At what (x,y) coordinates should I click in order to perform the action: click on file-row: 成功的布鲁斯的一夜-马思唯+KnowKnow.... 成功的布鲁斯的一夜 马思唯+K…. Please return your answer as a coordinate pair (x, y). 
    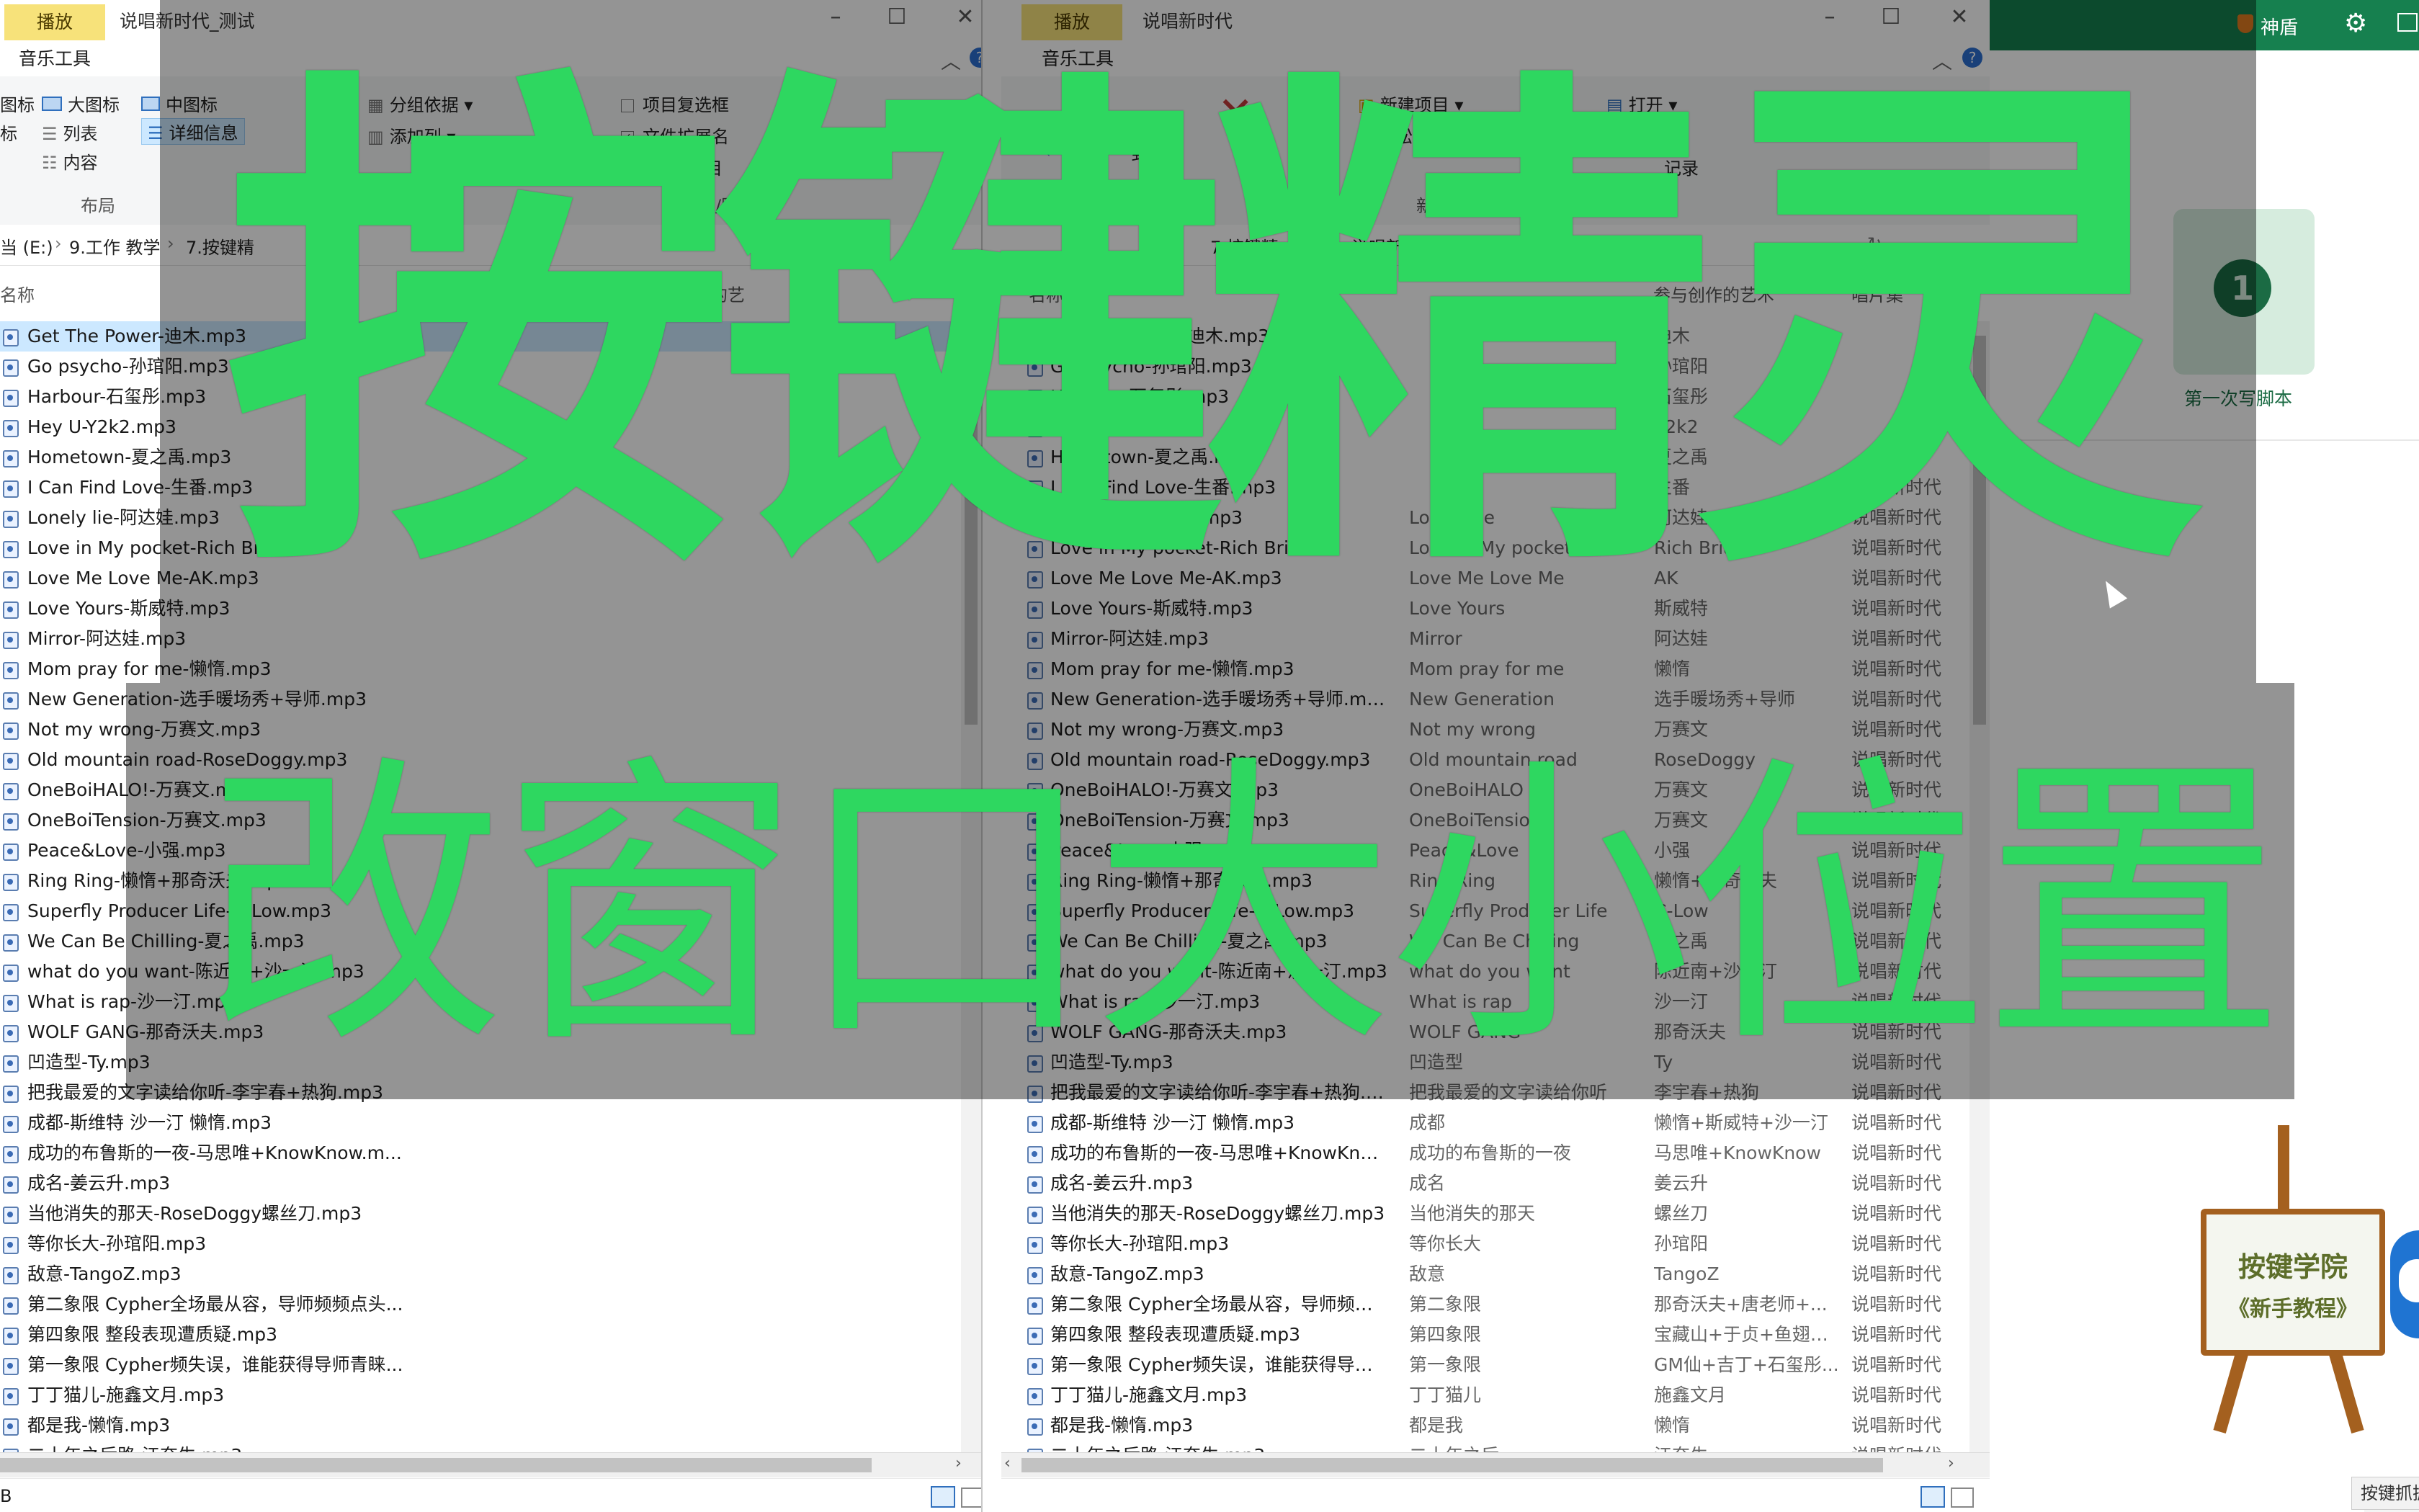
    Looking at the image, I should click on (1495, 1153).